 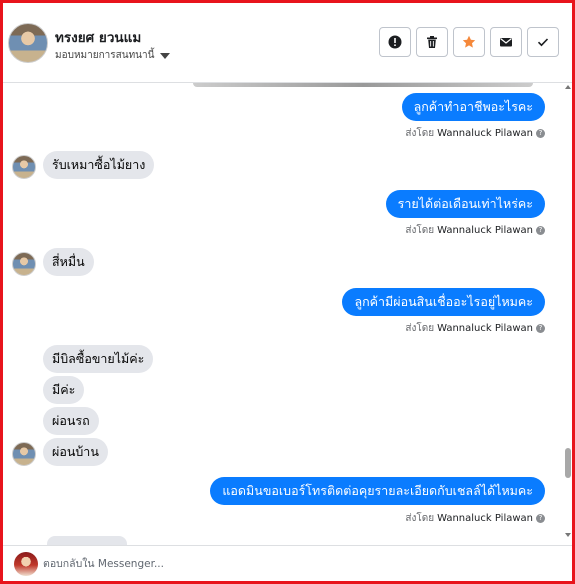 I want to click on page-avatar, so click(x=26, y=564).